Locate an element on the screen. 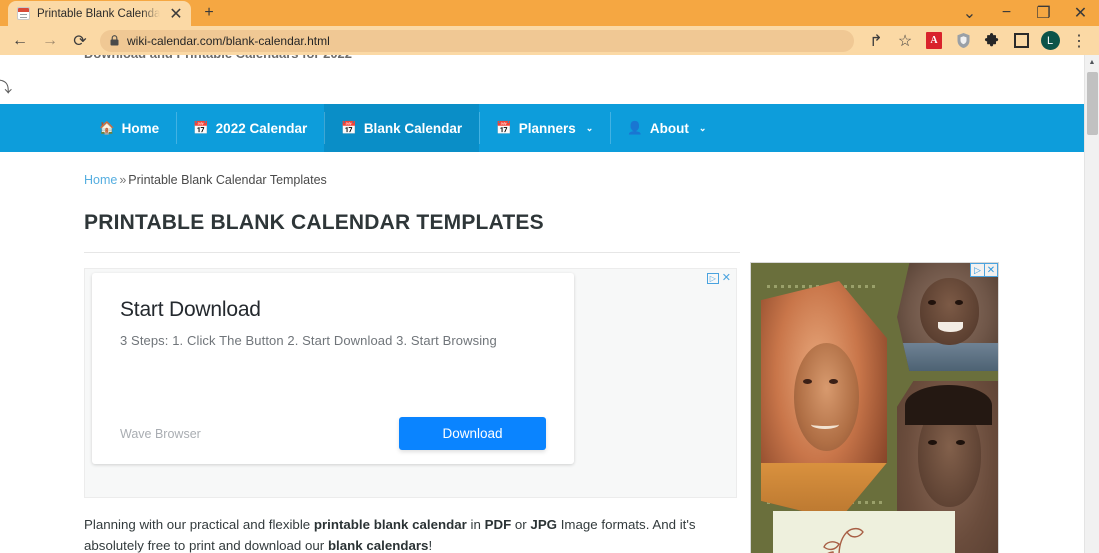 The width and height of the screenshot is (1099, 553). para1-part3: or is located at coordinates (521, 524).